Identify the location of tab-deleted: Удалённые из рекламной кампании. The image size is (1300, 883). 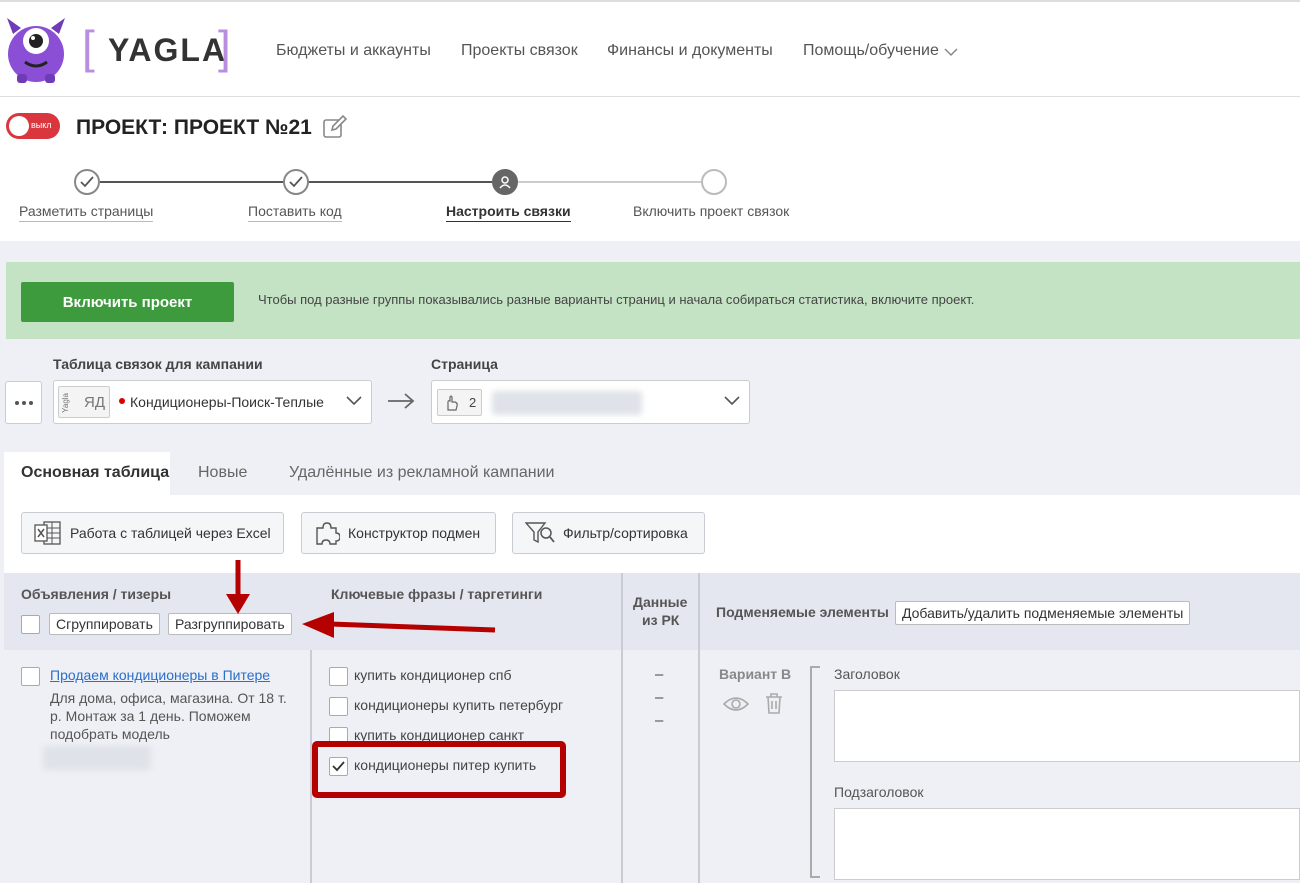
(421, 473).